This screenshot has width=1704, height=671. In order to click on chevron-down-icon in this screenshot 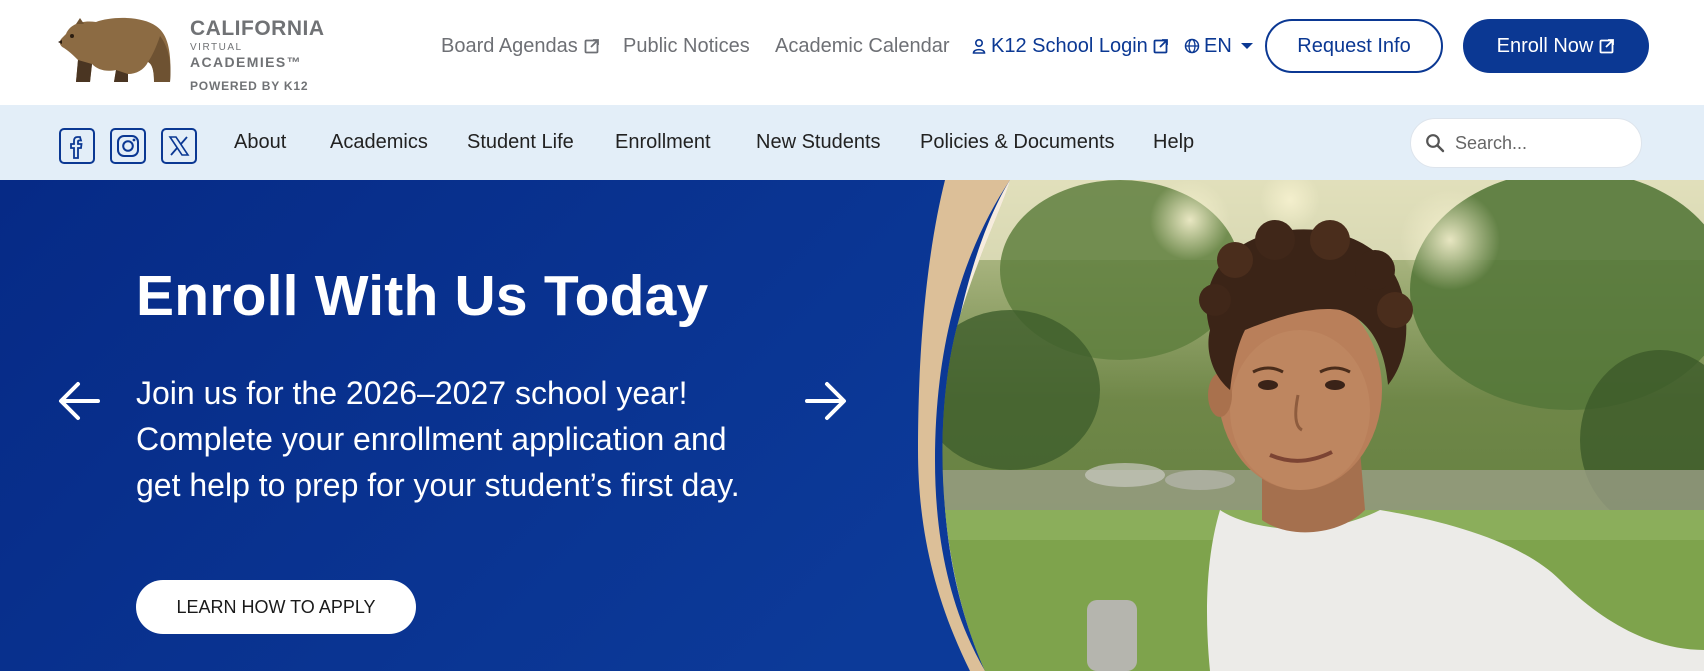, I will do `click(1246, 46)`.